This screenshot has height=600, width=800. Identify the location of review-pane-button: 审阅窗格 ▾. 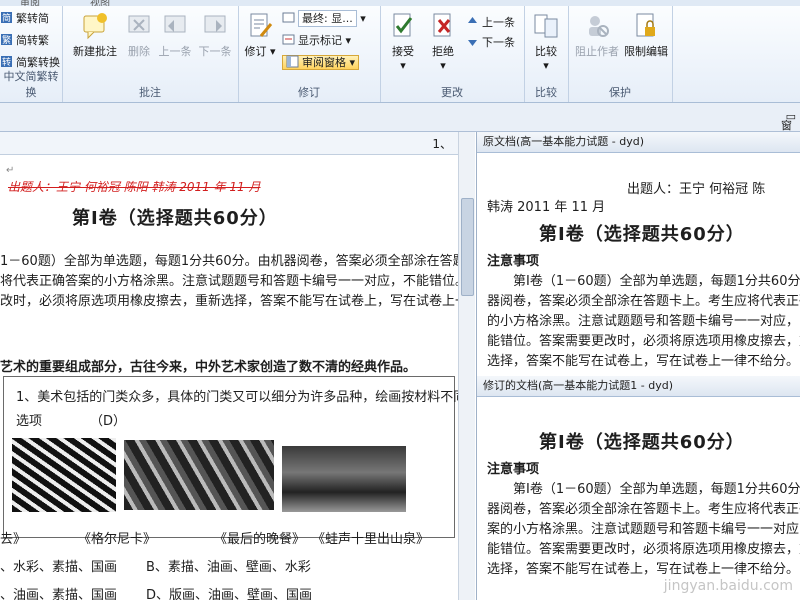
(321, 63).